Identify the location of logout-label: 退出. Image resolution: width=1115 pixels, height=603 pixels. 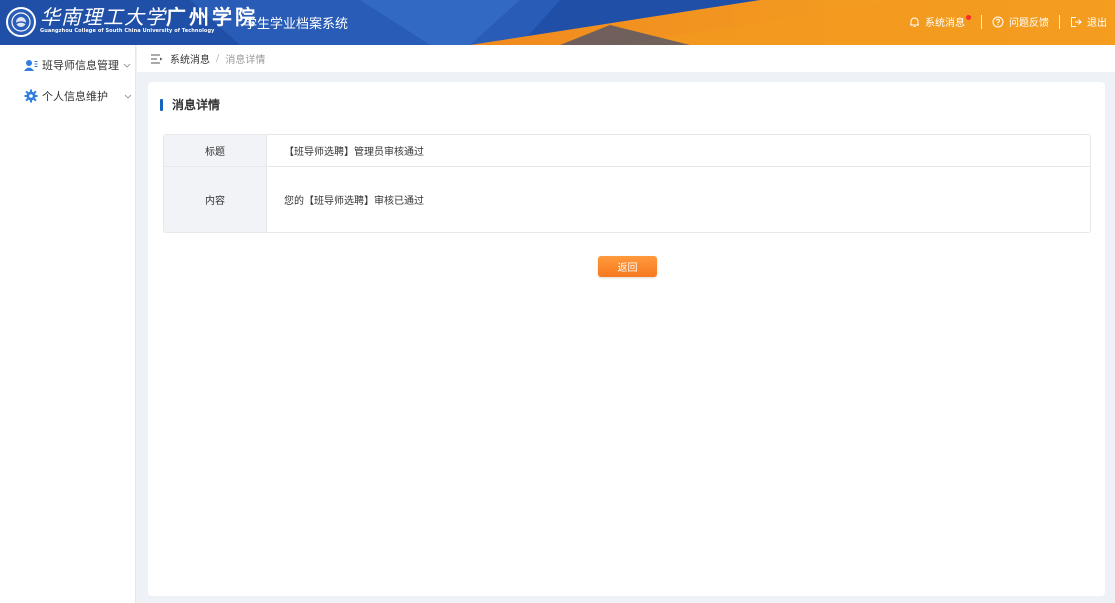
(1097, 23).